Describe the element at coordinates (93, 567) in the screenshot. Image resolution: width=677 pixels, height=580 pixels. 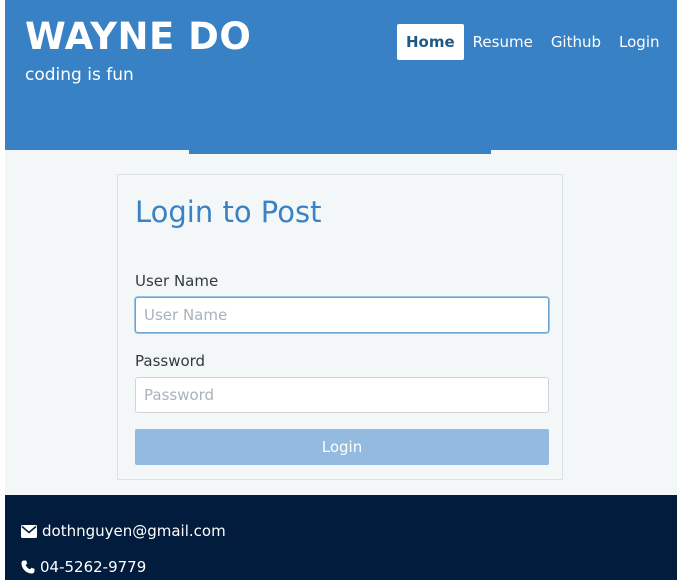
I see `phone-text: 04-5262-9779` at that location.